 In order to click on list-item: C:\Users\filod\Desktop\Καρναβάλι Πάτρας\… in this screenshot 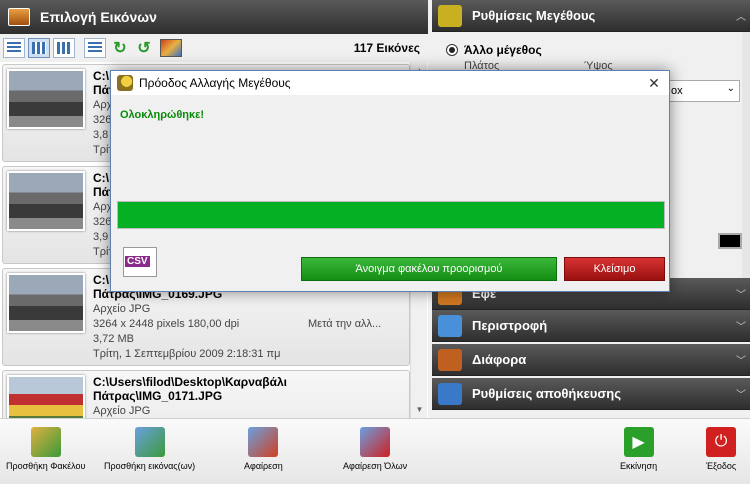, I will do `click(206, 394)`.